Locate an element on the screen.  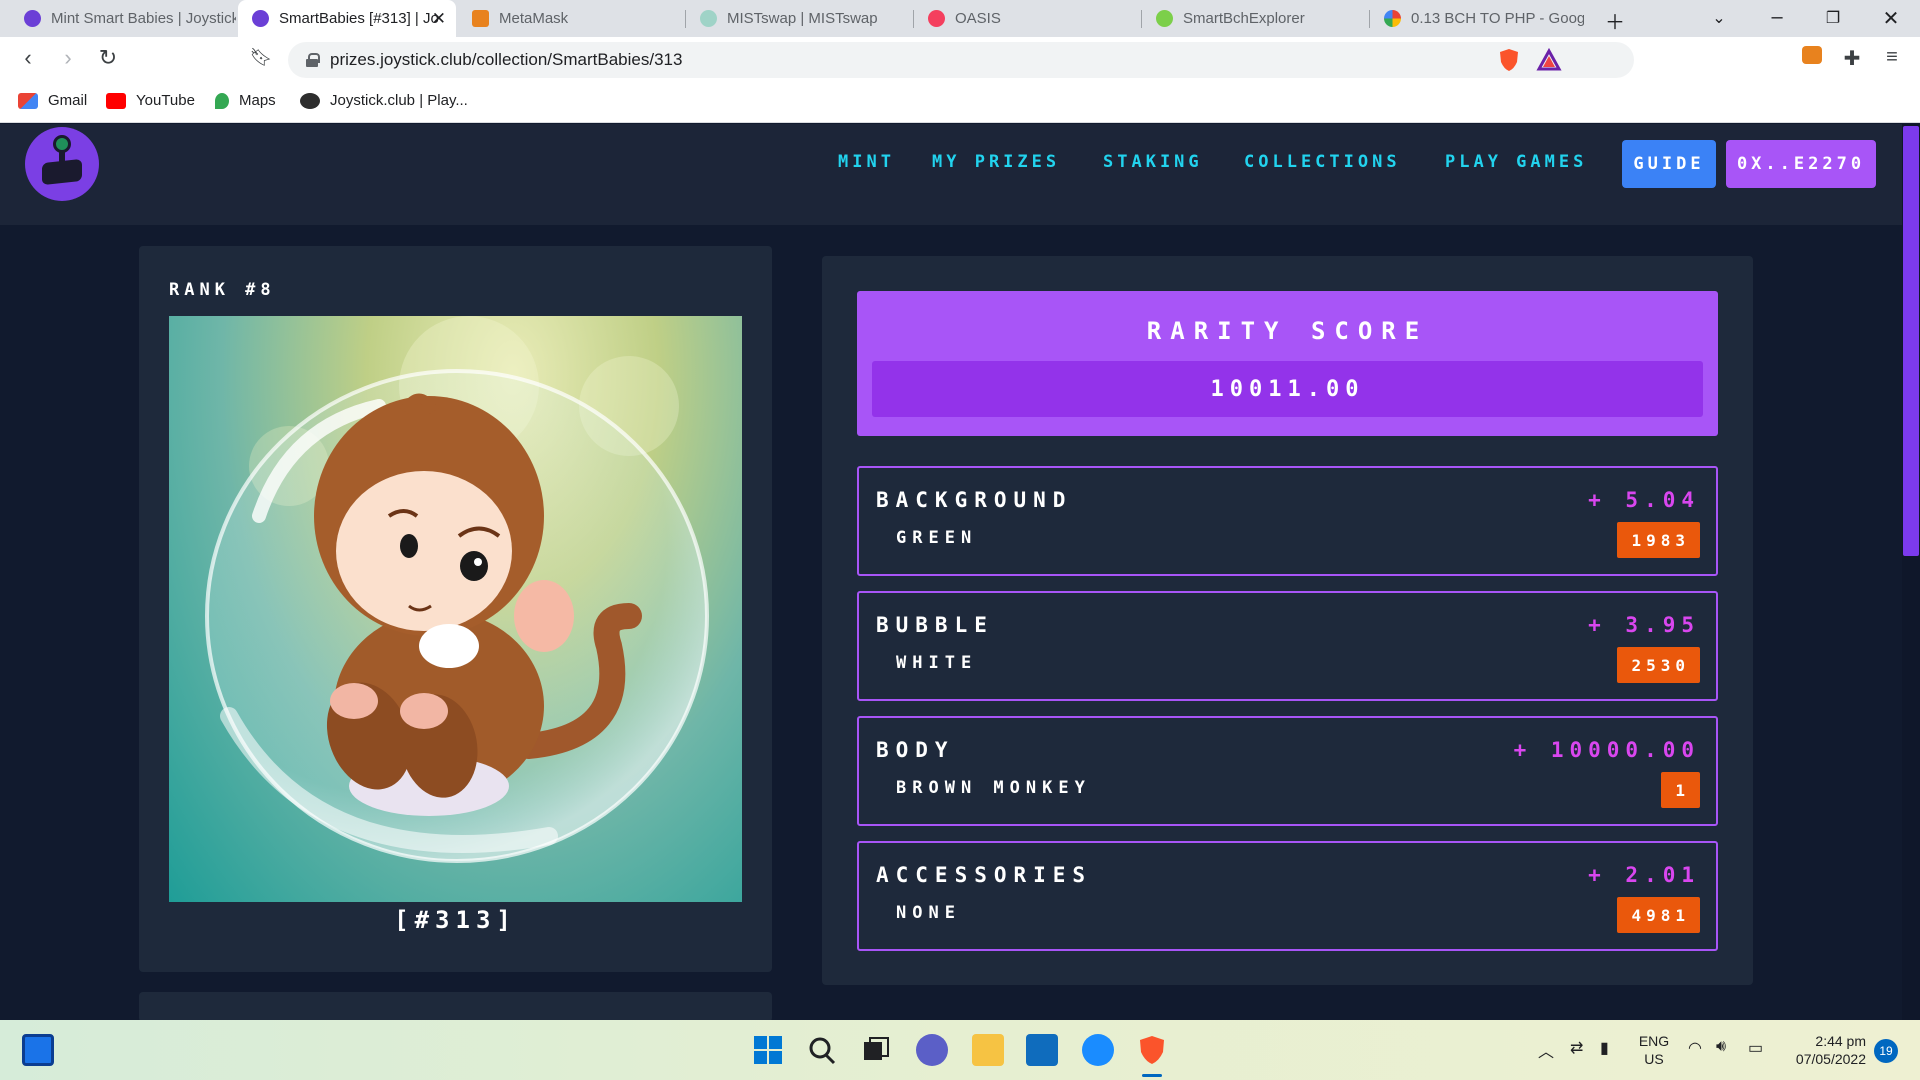
close-window-icon: ✕ is located at coordinates (1891, 18).